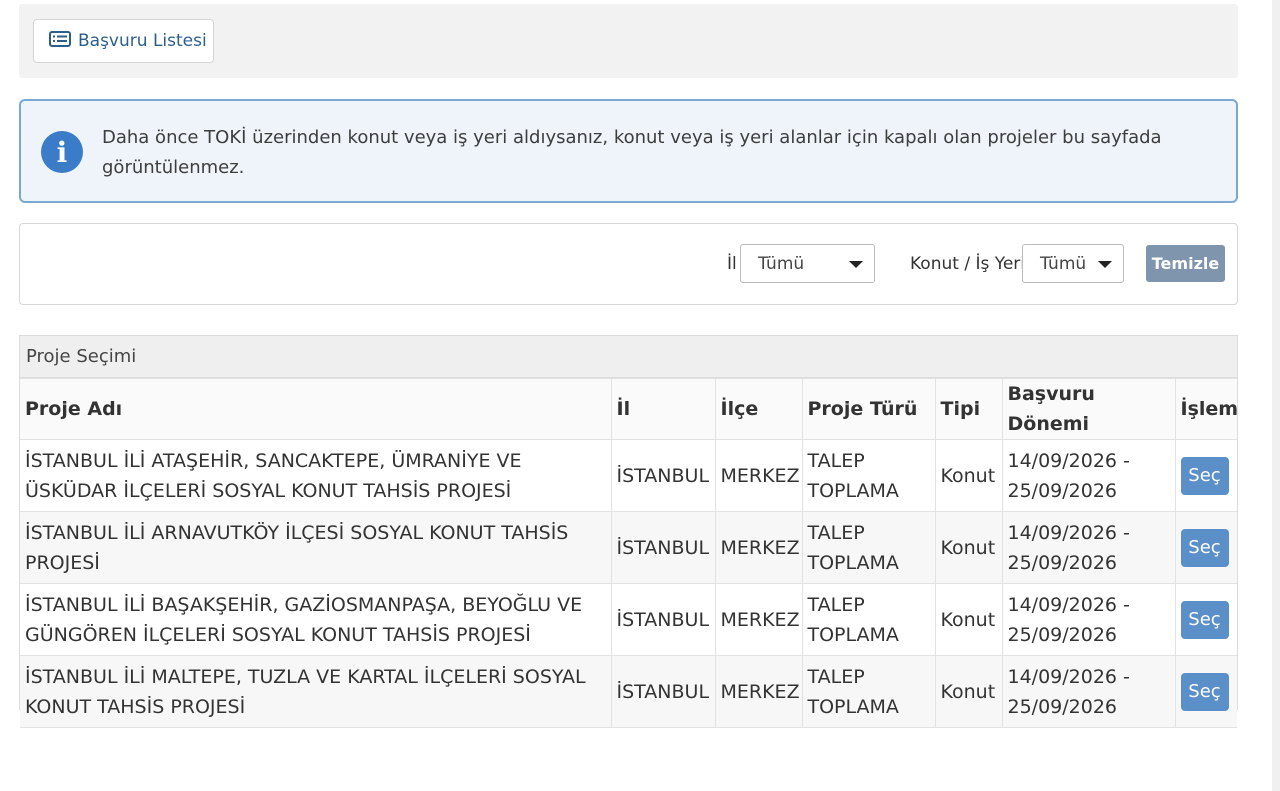 Image resolution: width=1280 pixels, height=791 pixels. Describe the element at coordinates (1206, 409) in the screenshot. I see `col-header: İşlem` at that location.